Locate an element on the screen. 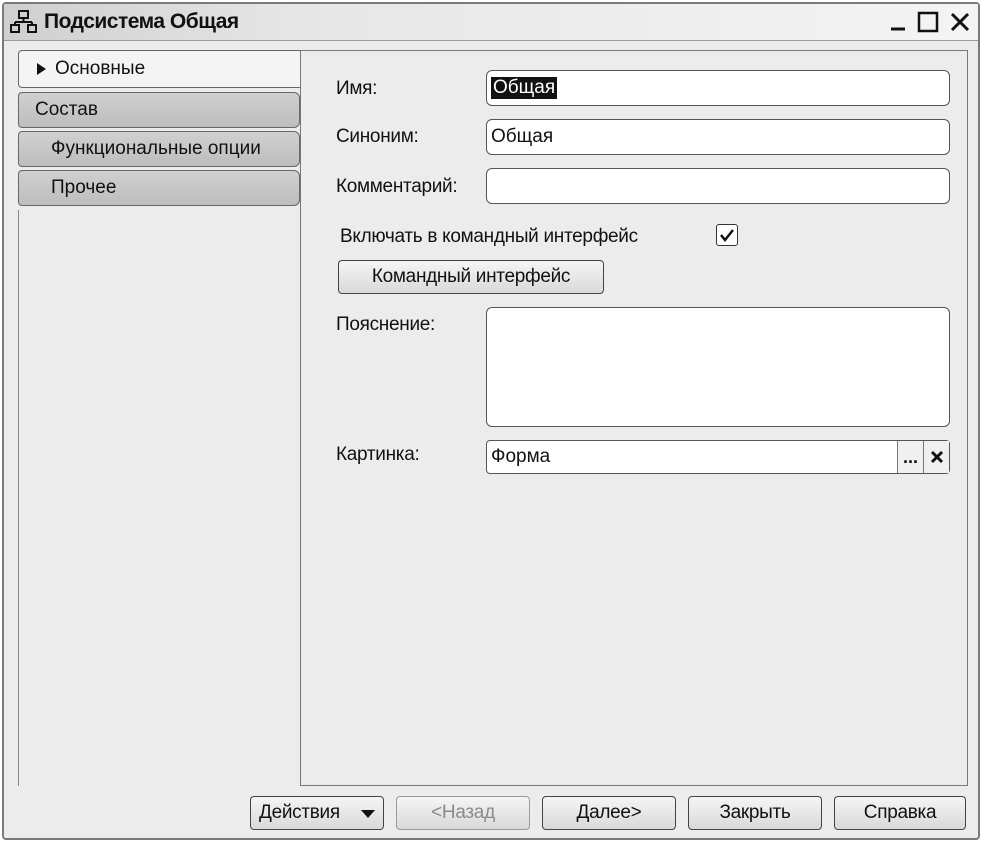 The width and height of the screenshot is (986, 846). tab-composition: Состав is located at coordinates (159, 110).